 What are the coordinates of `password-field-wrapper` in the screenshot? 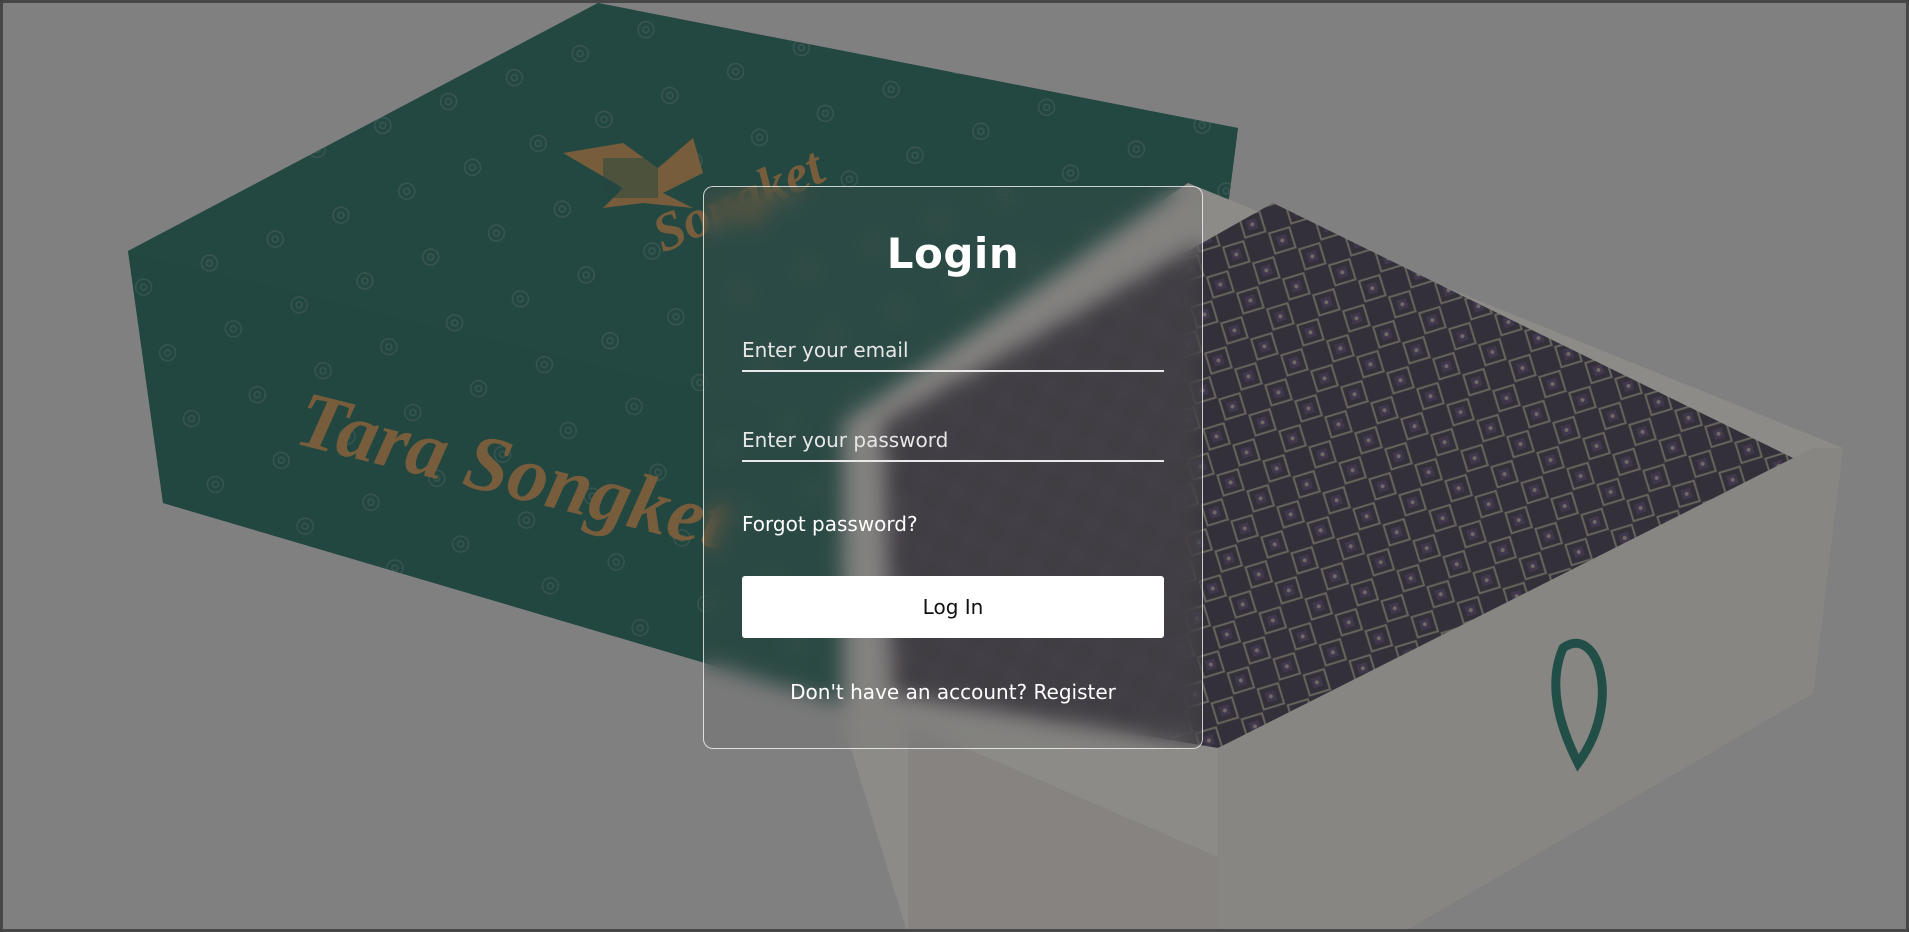 It's located at (953, 432).